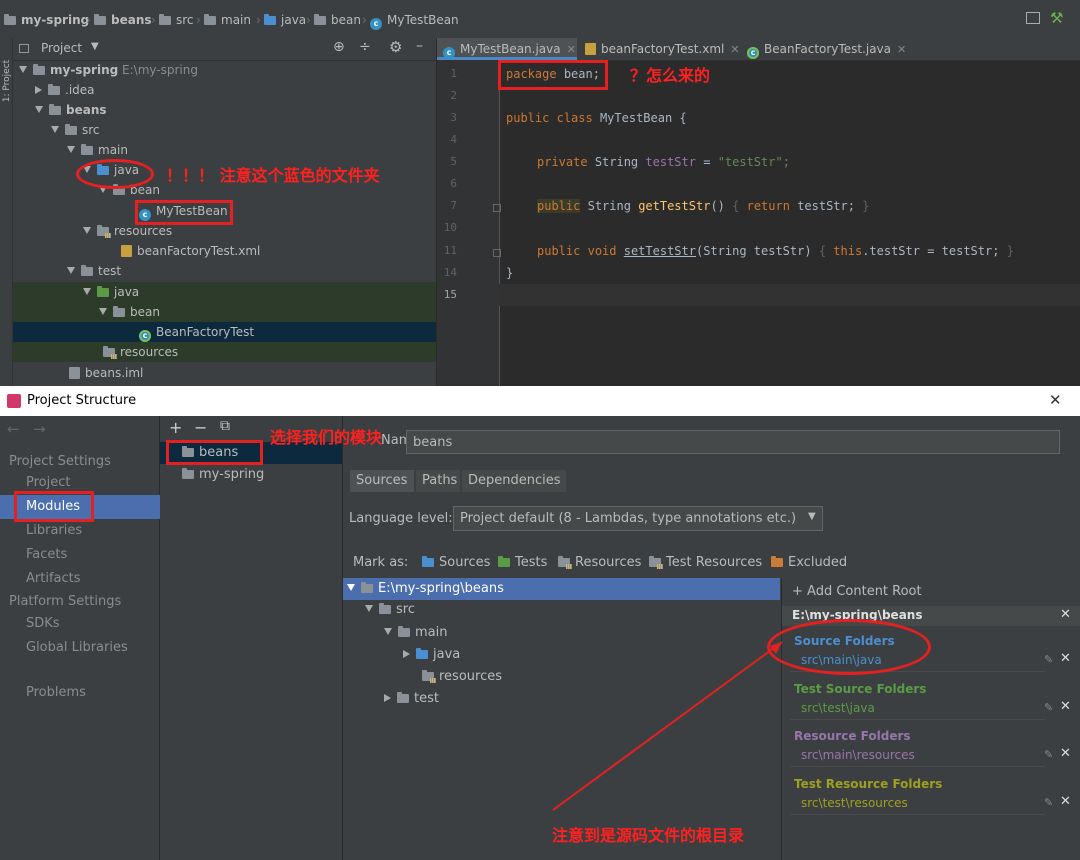  Describe the element at coordinates (507, 49) in the screenshot. I see `tab-mytestbean-java: c MyTestBean.java ✕` at that location.